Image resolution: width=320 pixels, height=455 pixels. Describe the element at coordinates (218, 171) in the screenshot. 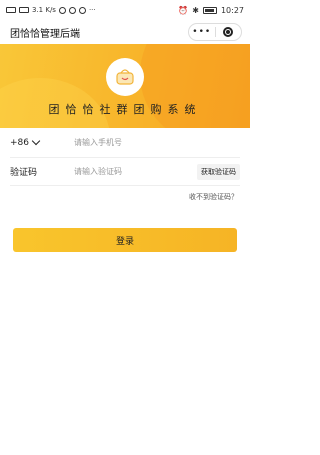

I see `get-code-button: 获取验证码` at that location.